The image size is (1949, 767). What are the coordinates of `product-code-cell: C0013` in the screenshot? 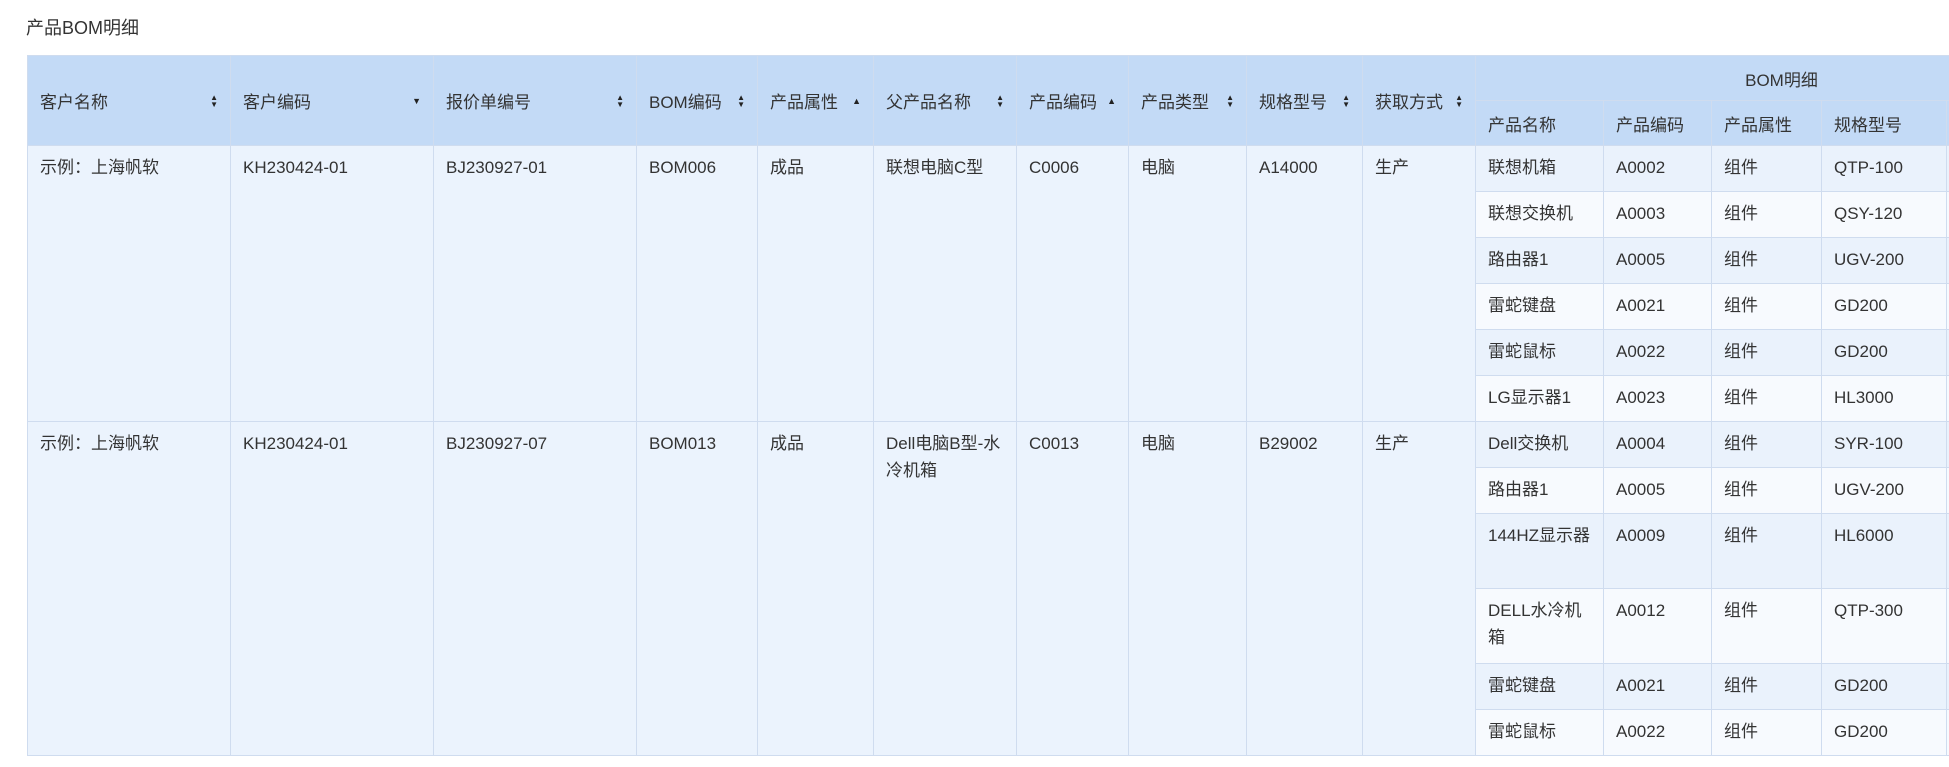 It's located at (1072, 588).